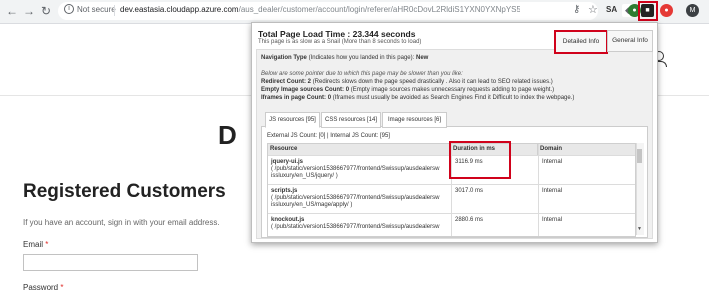 This screenshot has width=709, height=295. I want to click on resource-name: knockout.js, so click(288, 220).